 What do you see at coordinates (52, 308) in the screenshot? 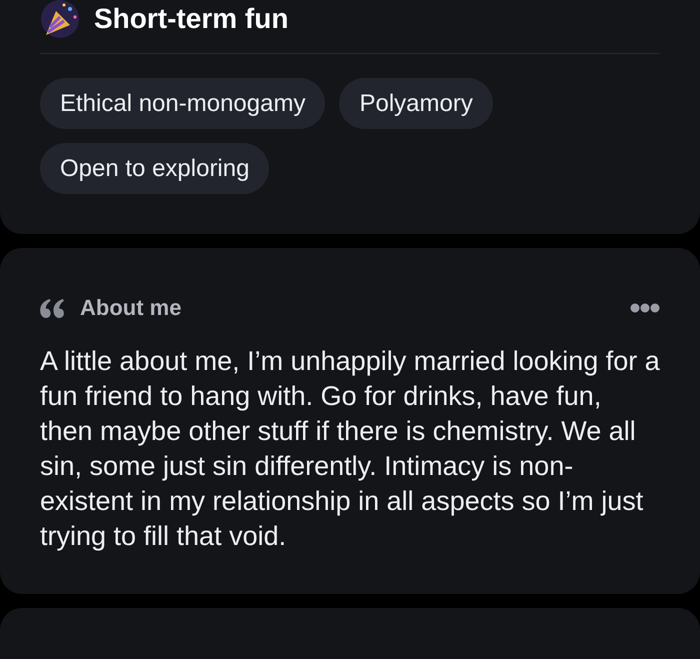
I see `quote-icon` at bounding box center [52, 308].